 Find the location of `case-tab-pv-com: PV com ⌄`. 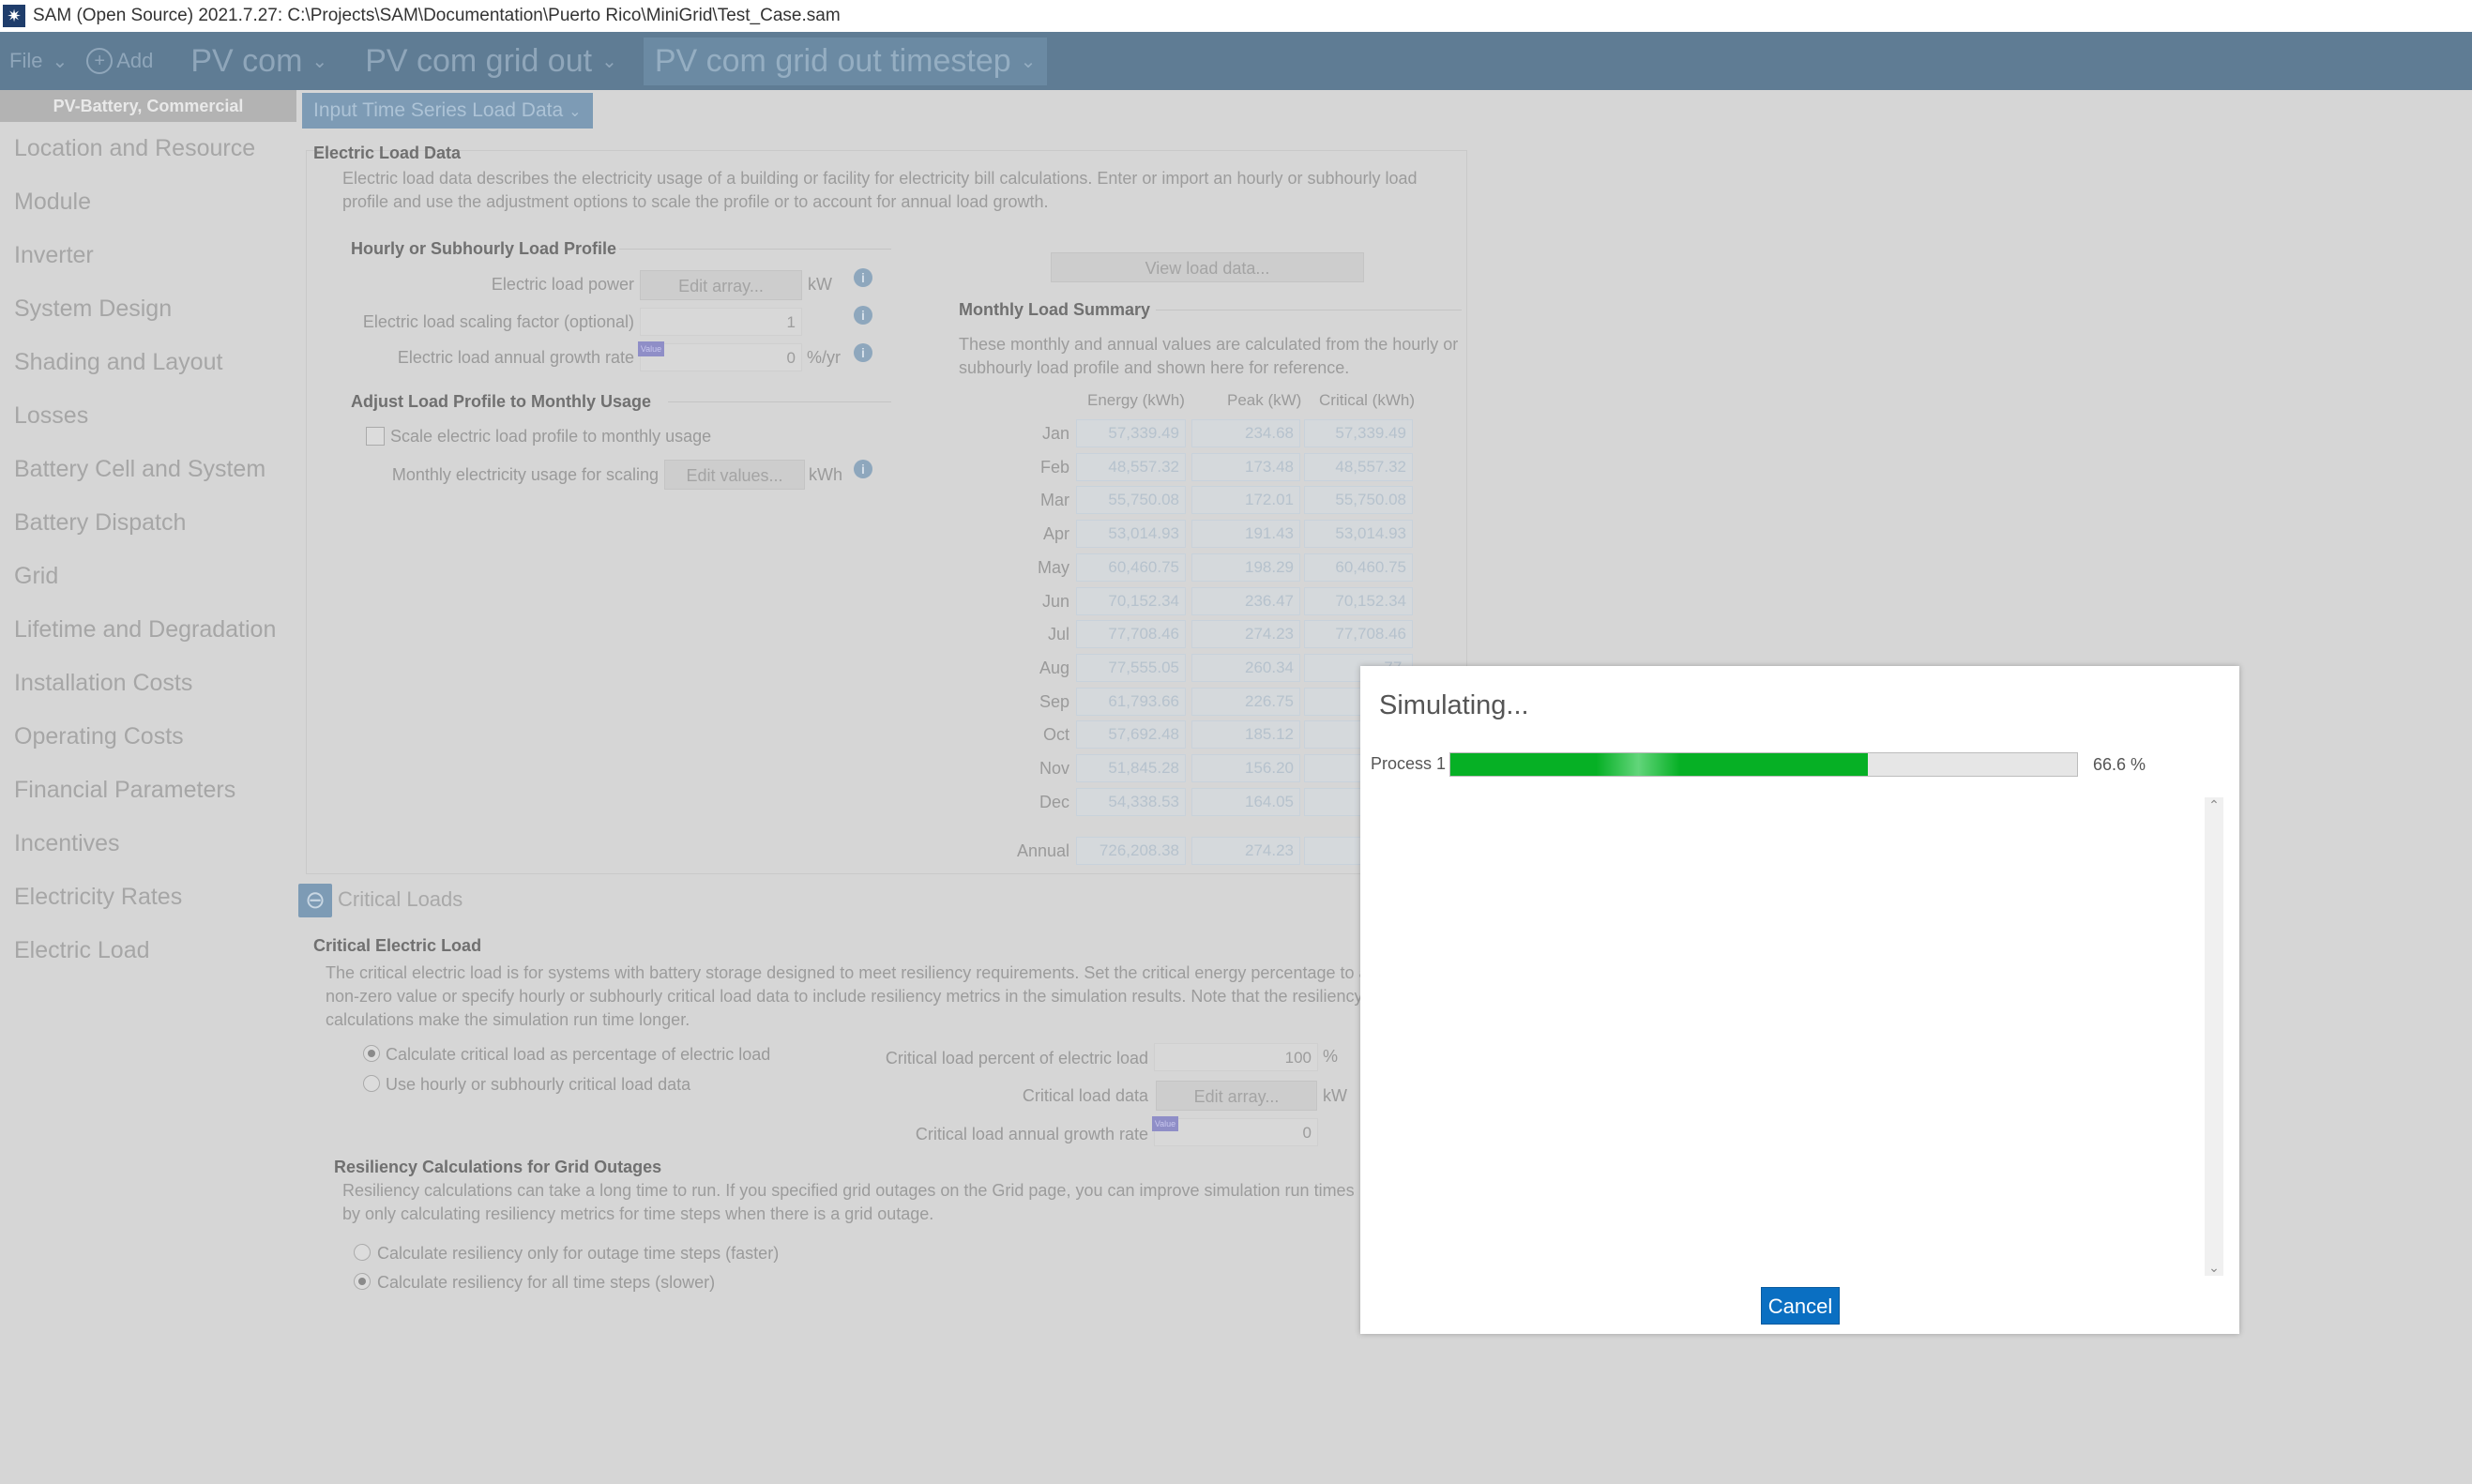

case-tab-pv-com: PV com ⌄ is located at coordinates (258, 62).